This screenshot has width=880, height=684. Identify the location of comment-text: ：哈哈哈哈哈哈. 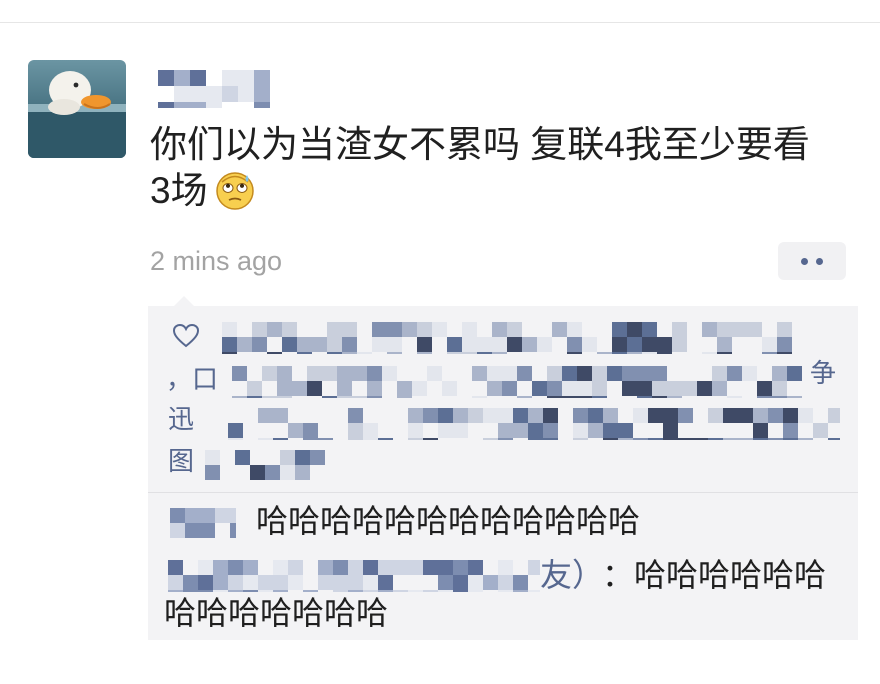
(714, 575).